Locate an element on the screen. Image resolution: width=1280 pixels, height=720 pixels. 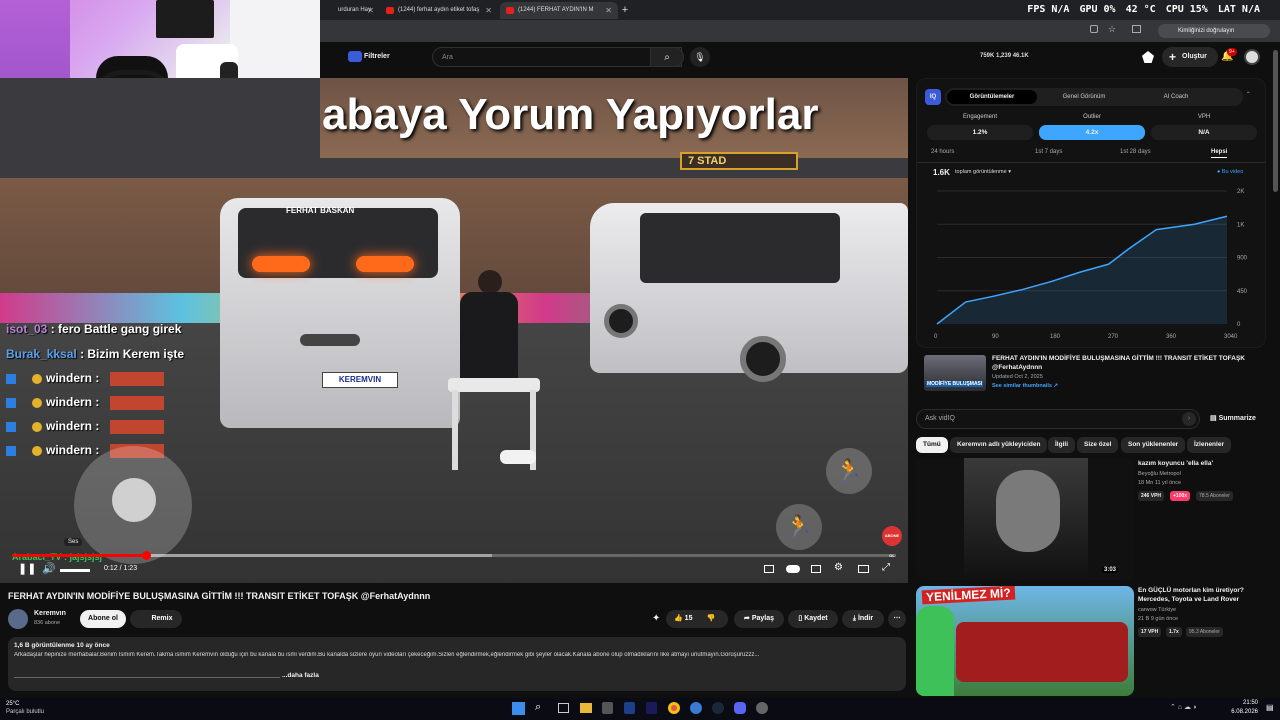
filters-button: Filtreler is located at coordinates (377, 56).